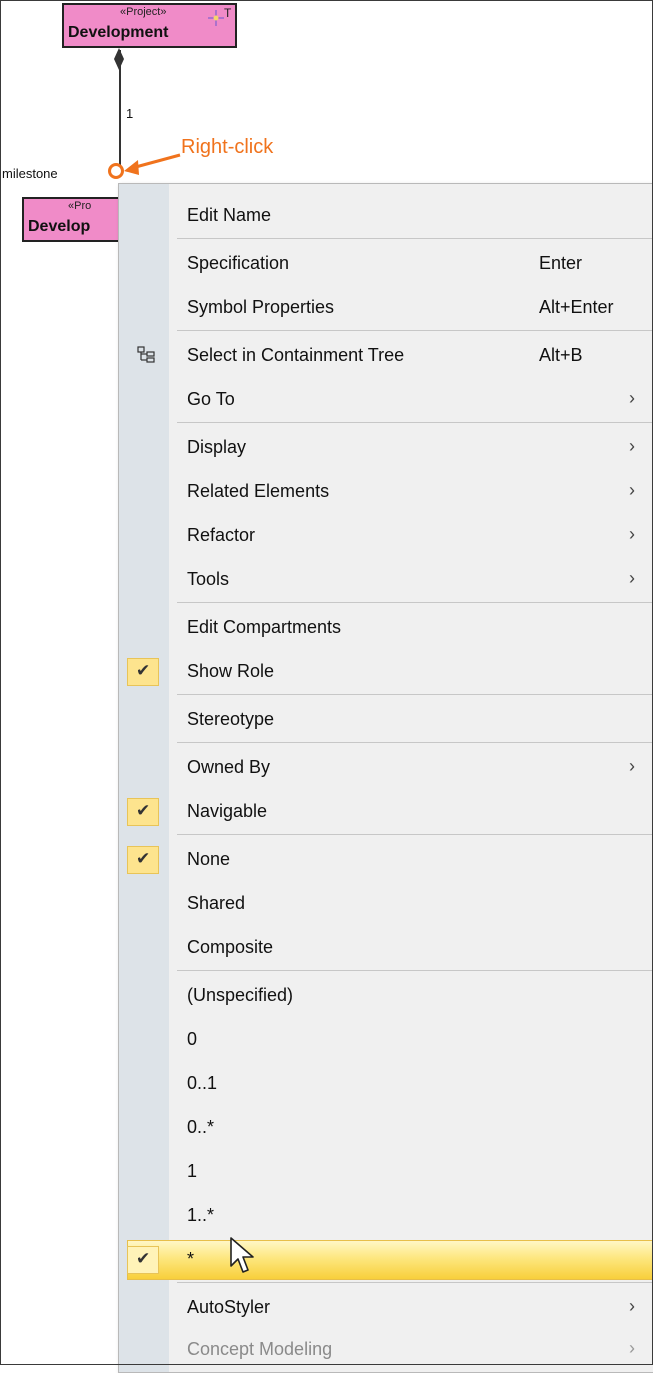 This screenshot has width=653, height=1373. I want to click on menu-item-unspecified: (Unspecified), so click(386, 996).